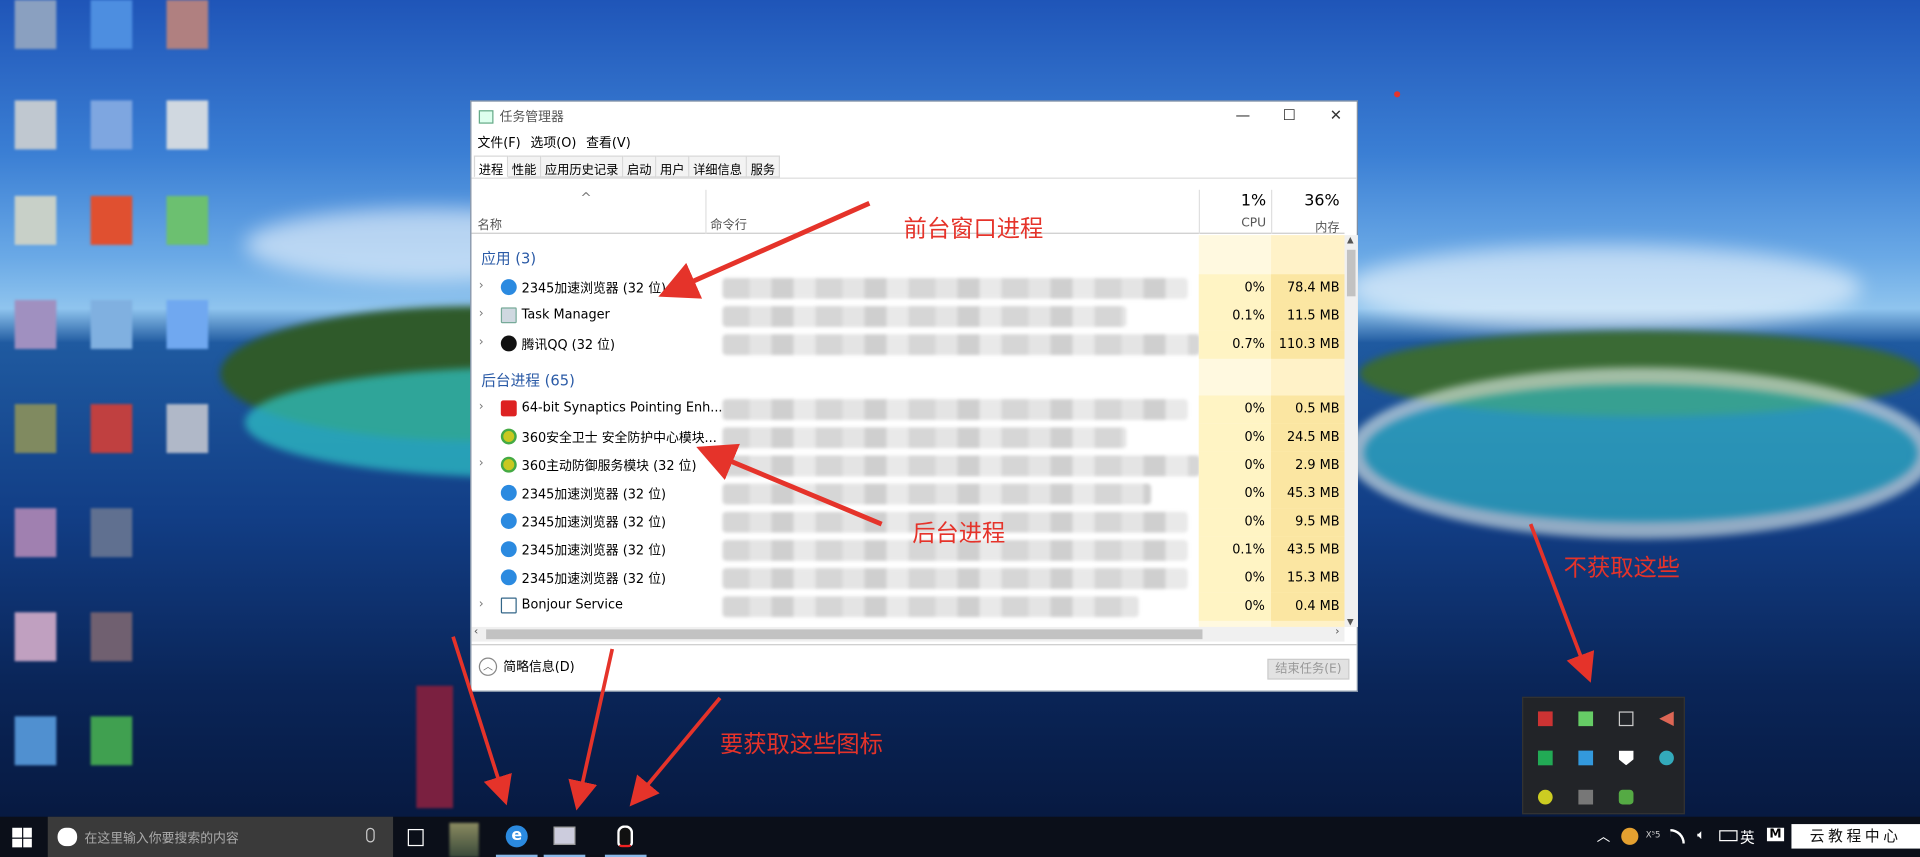 This screenshot has height=857, width=1920. What do you see at coordinates (1855, 836) in the screenshot?
I see `watermark-box: 云教程中心` at bounding box center [1855, 836].